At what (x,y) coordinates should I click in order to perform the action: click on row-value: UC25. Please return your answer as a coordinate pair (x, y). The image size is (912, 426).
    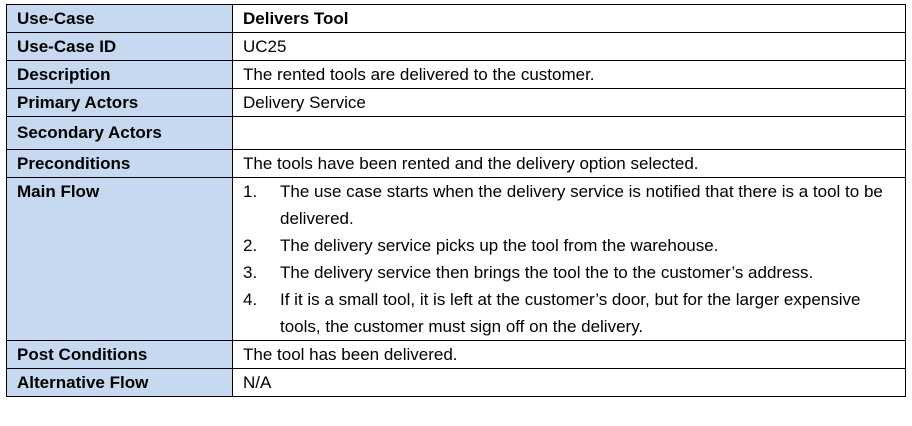
    Looking at the image, I should click on (569, 46).